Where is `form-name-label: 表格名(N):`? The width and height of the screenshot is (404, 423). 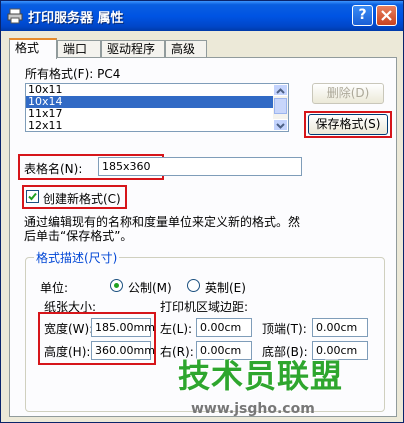 form-name-label: 表格名(N): is located at coordinates (53, 169).